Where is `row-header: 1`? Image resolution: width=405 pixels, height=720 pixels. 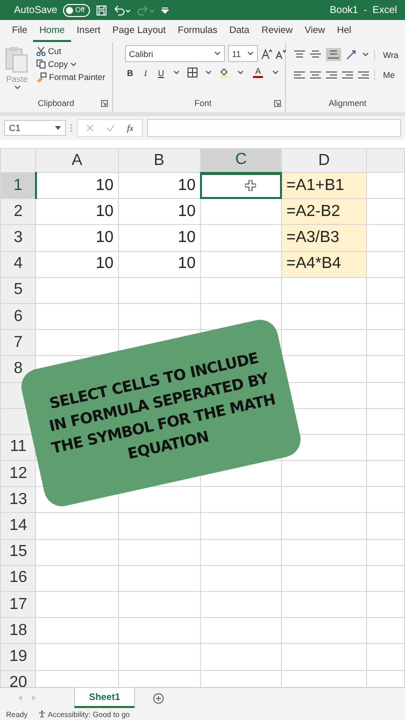 row-header: 1 is located at coordinates (18, 185).